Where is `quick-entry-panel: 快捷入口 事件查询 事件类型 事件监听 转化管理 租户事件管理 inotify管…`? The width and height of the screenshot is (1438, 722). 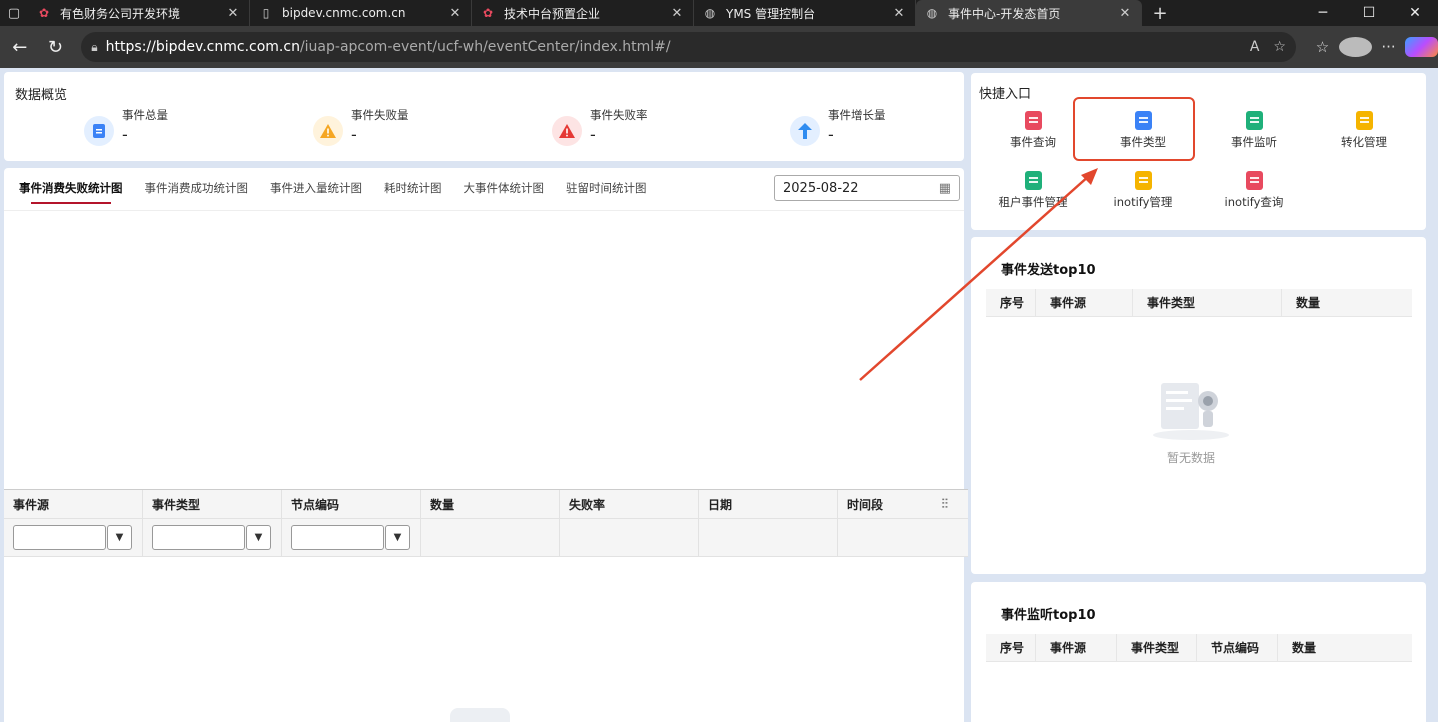 quick-entry-panel: 快捷入口 事件查询 事件类型 事件监听 转化管理 租户事件管理 inotify管… is located at coordinates (1198, 151).